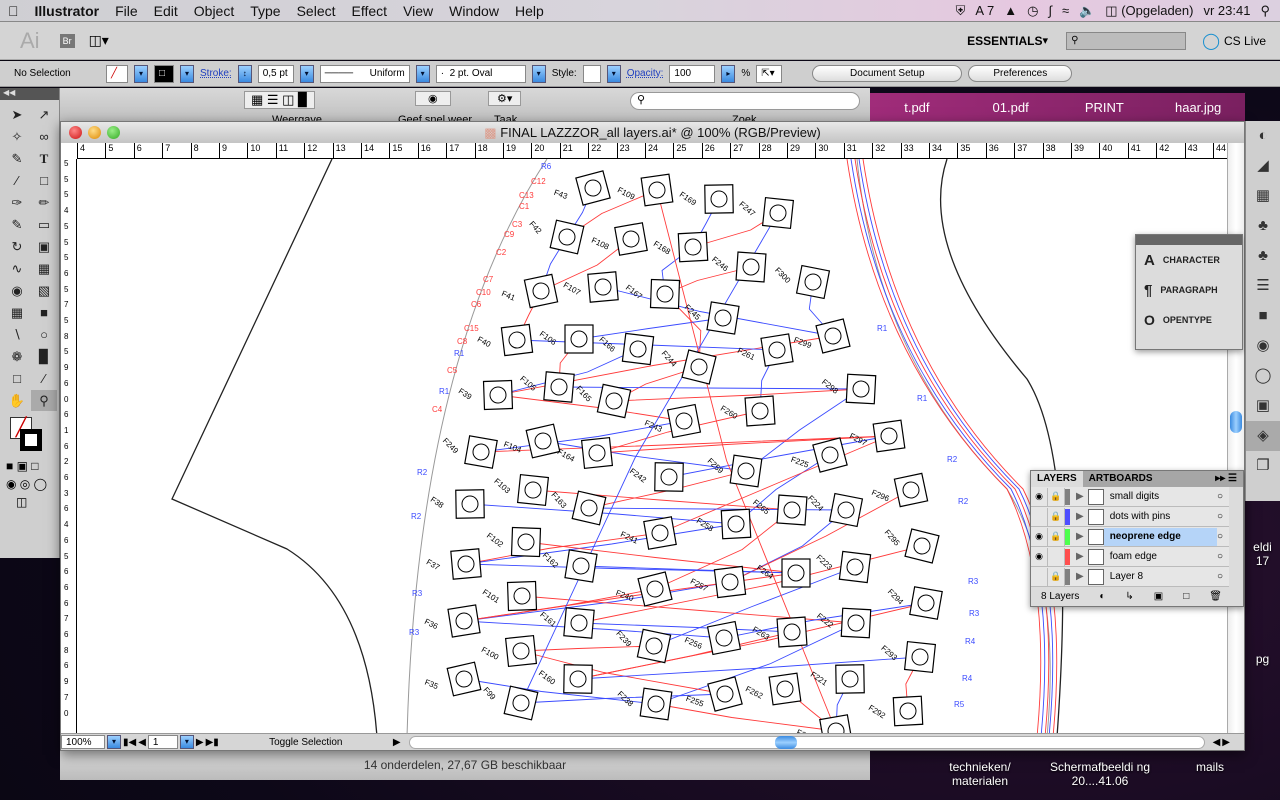 This screenshot has width=1280, height=800. Describe the element at coordinates (1129, 596) in the screenshot. I see `make-clipping-mask-icon: ↳` at that location.